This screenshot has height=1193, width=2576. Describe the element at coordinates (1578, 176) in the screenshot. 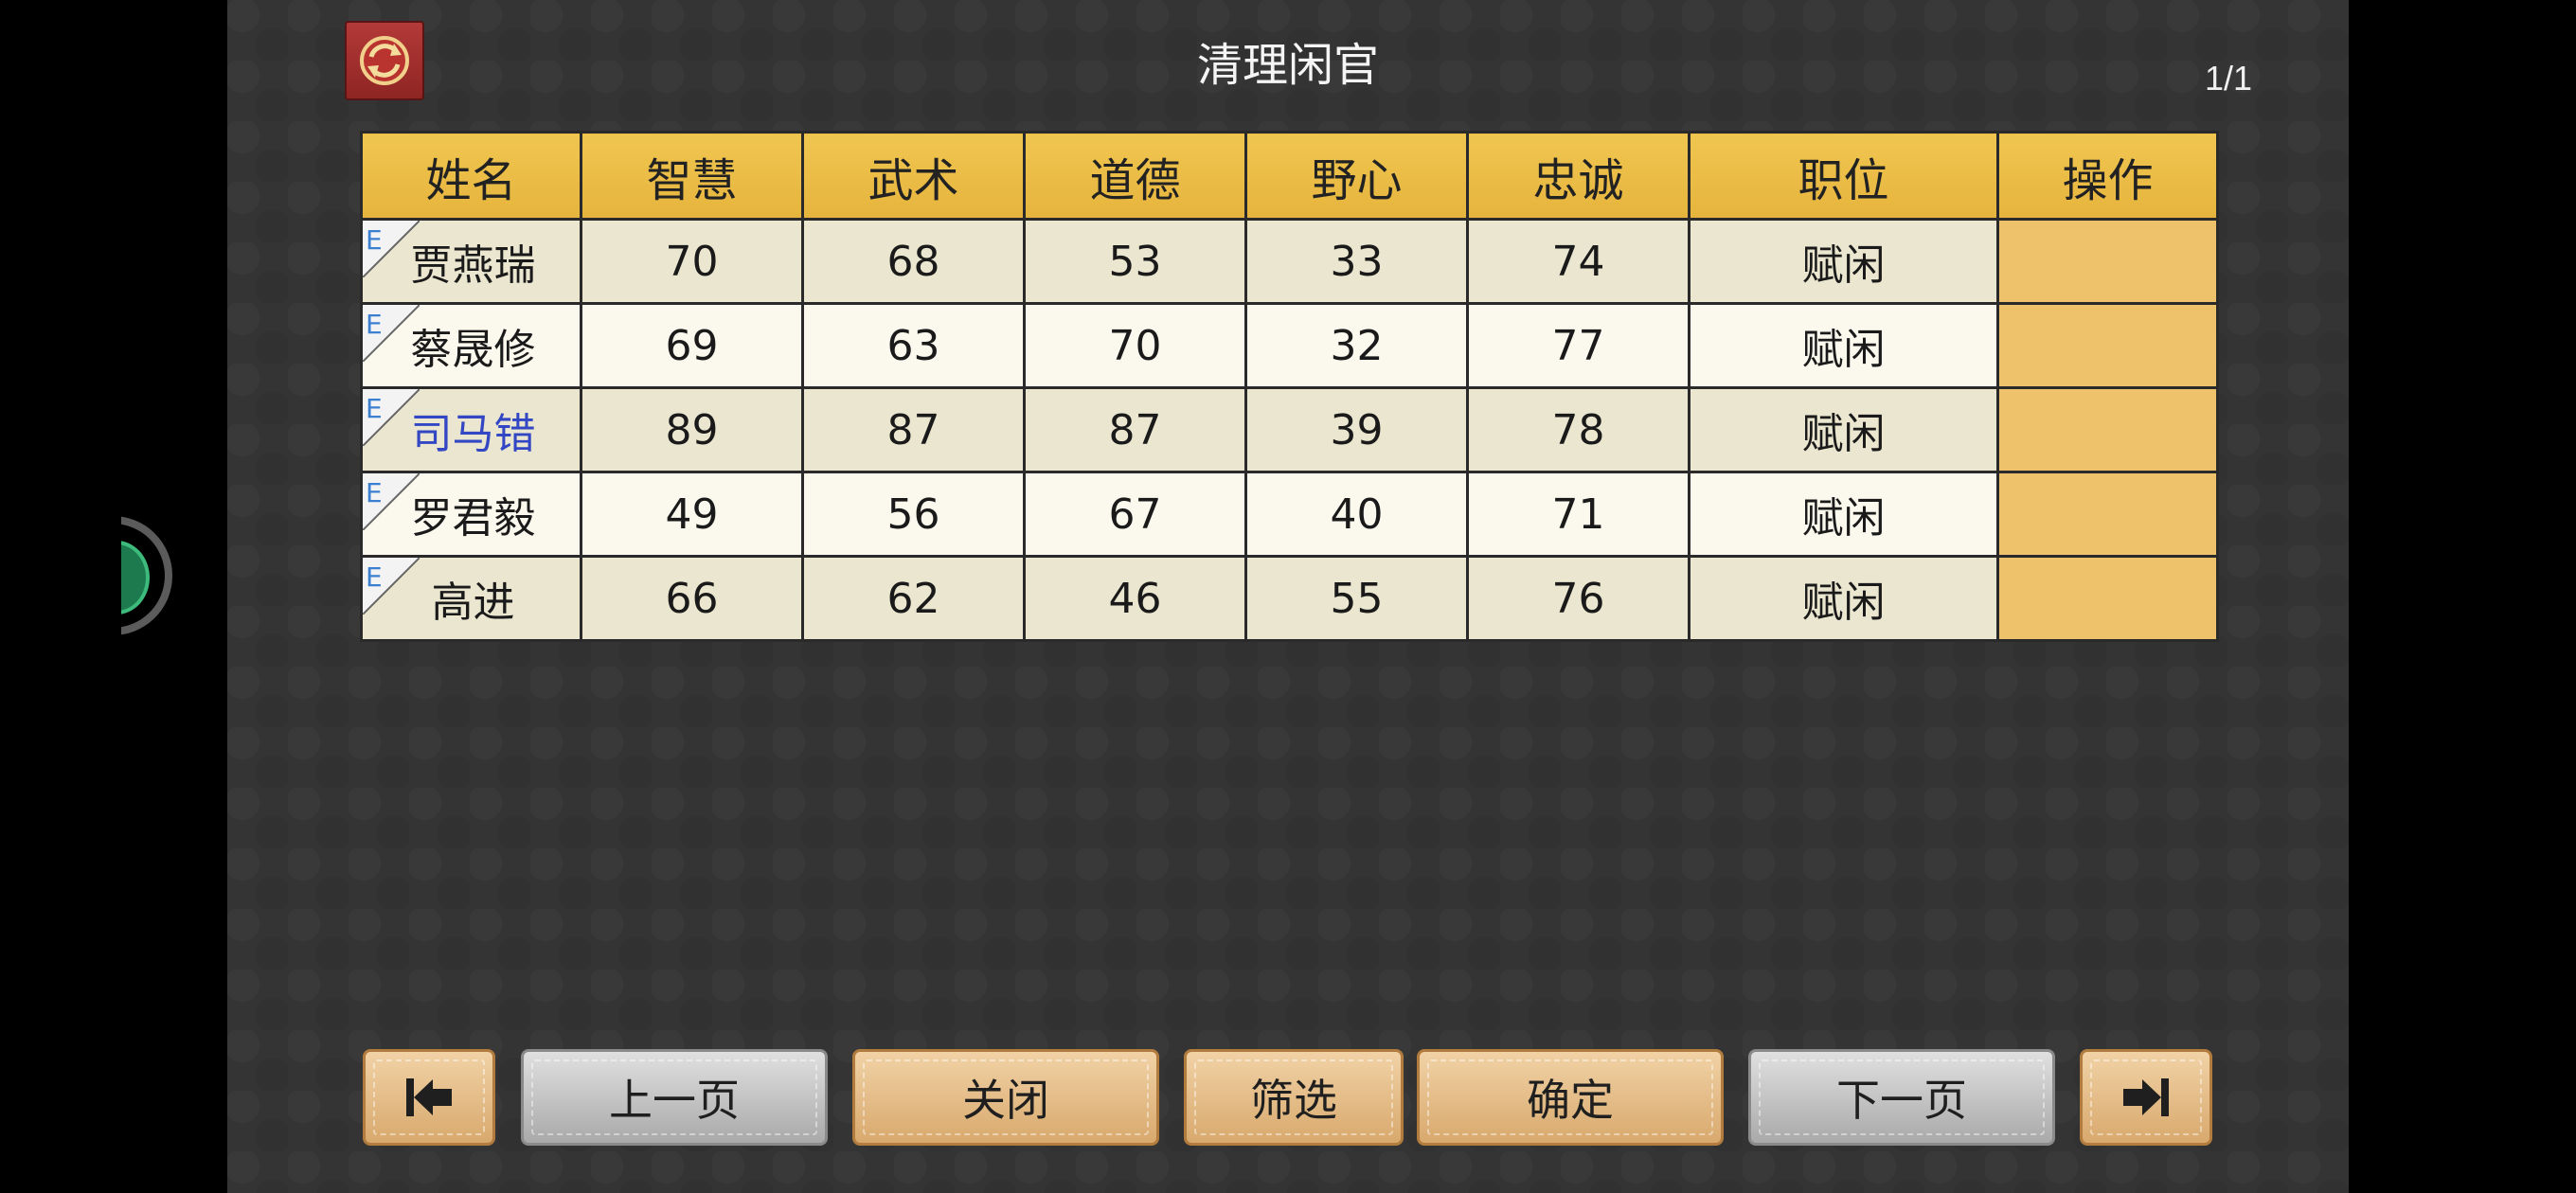

I see `header-loyalty: 忠诚` at that location.